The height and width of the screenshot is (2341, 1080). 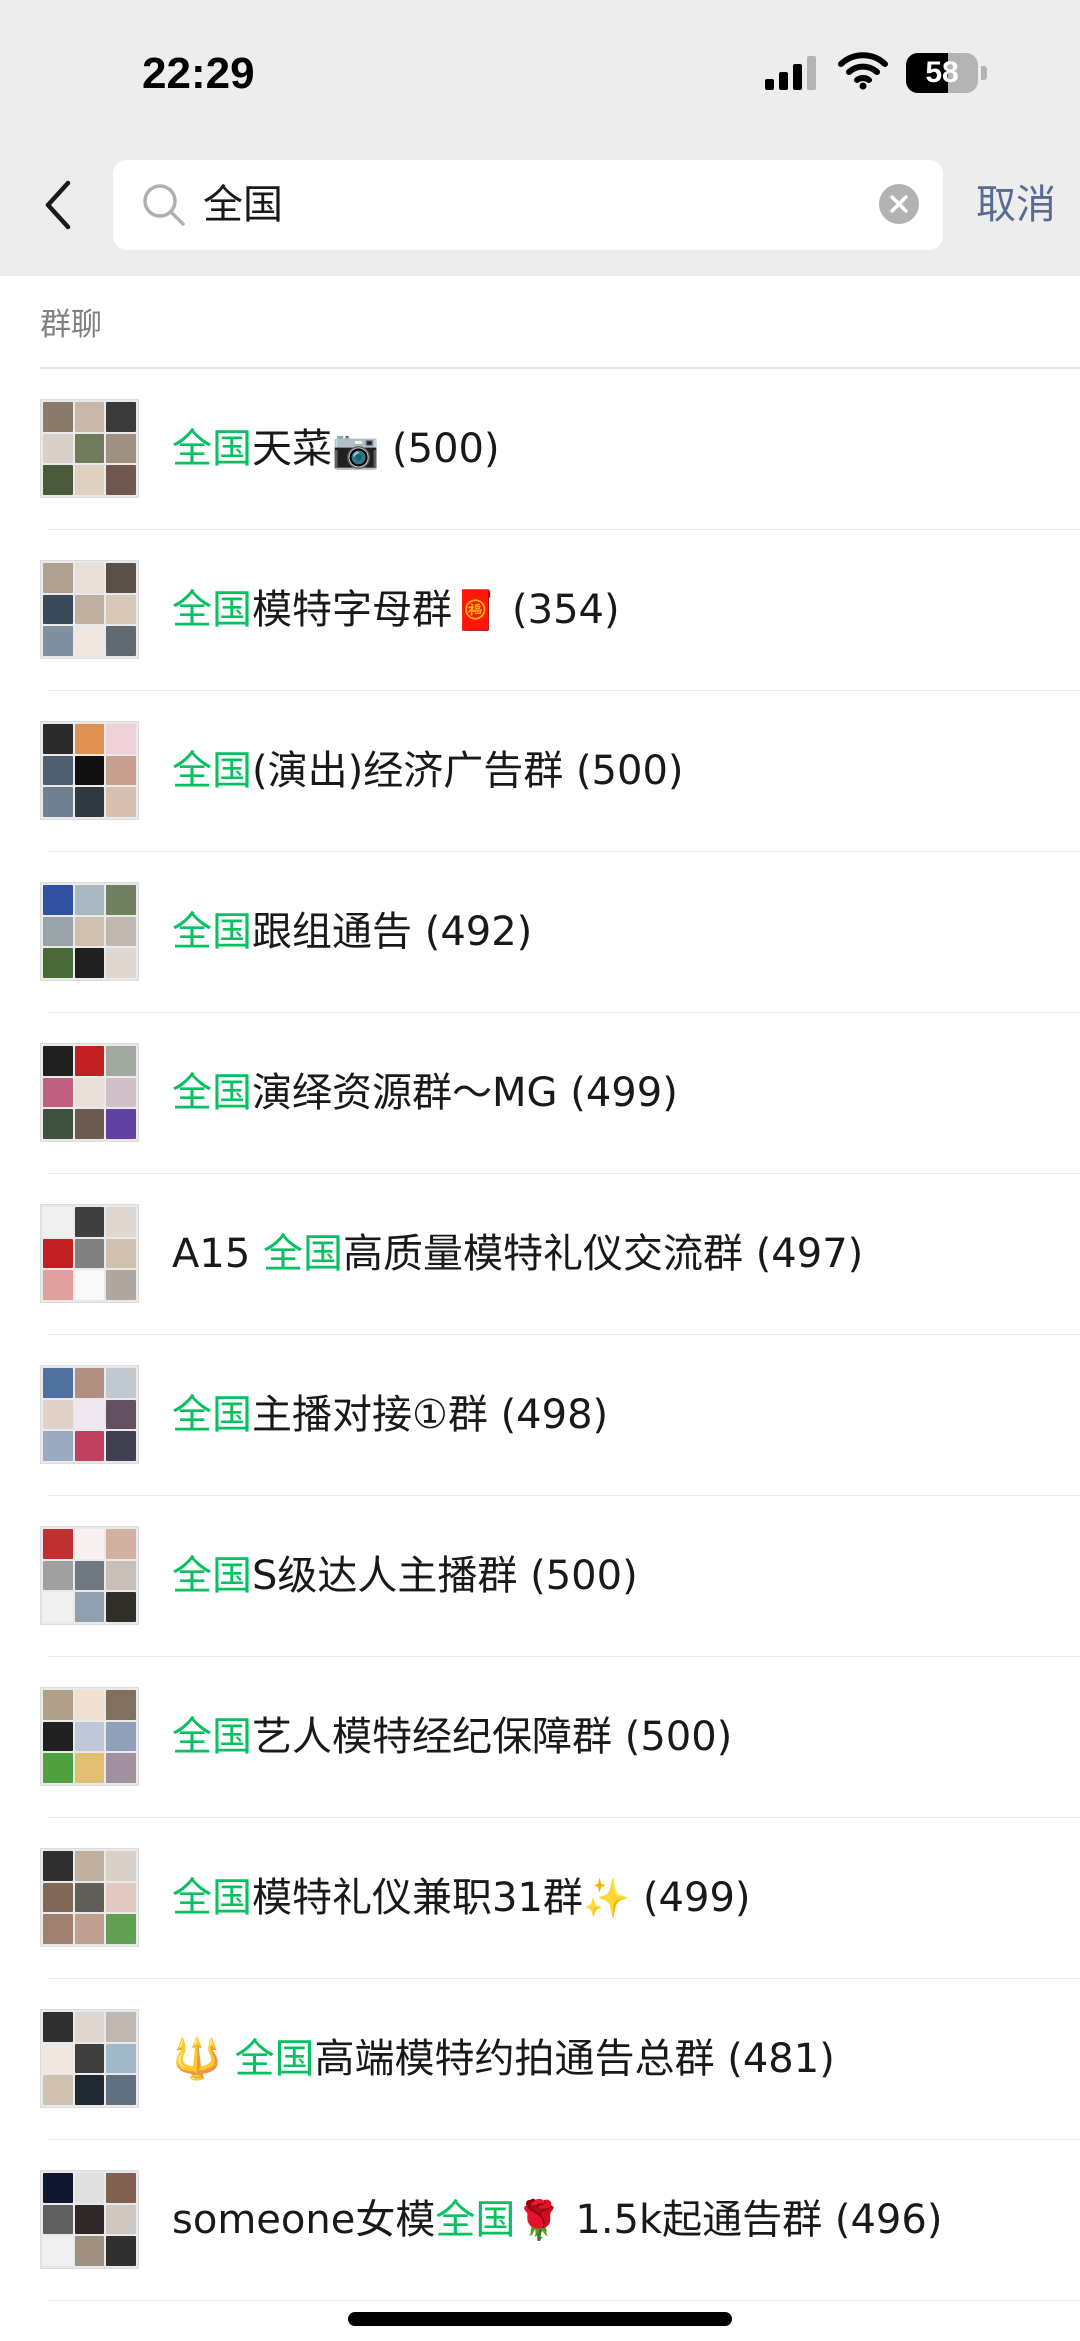 I want to click on title-prefix: someone女模, so click(x=304, y=2220).